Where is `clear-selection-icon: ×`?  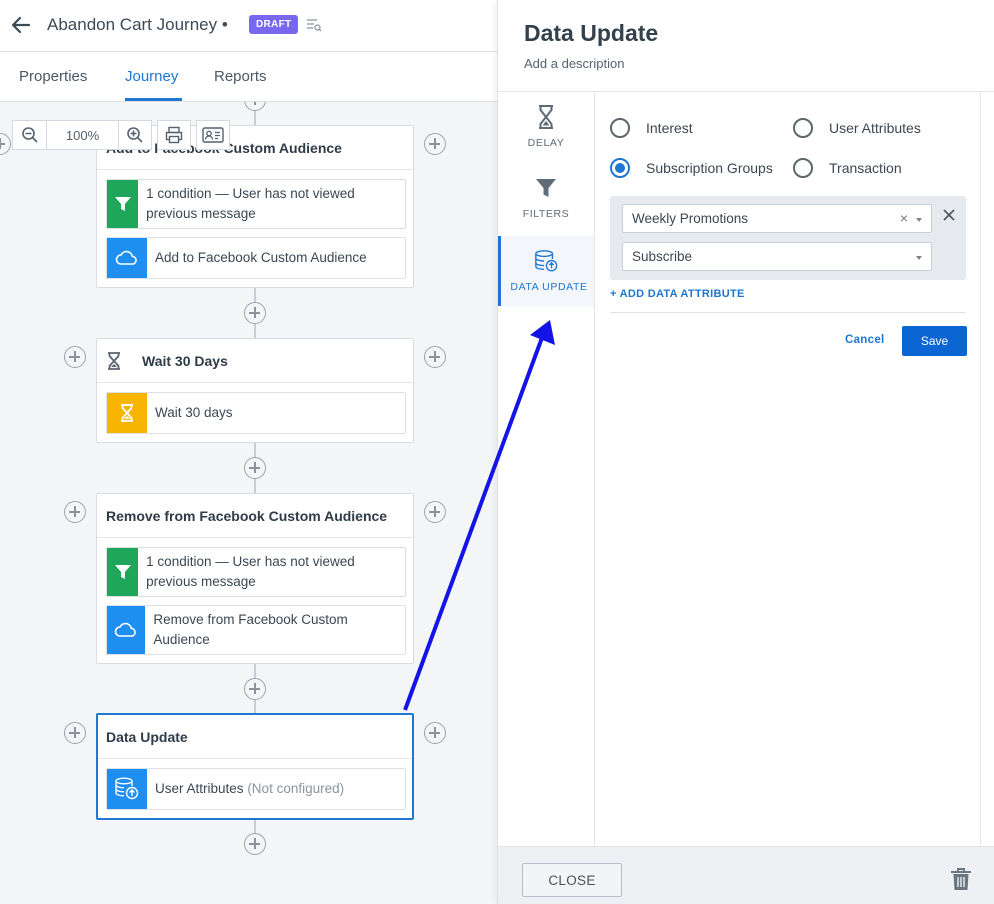 clear-selection-icon: × is located at coordinates (904, 218).